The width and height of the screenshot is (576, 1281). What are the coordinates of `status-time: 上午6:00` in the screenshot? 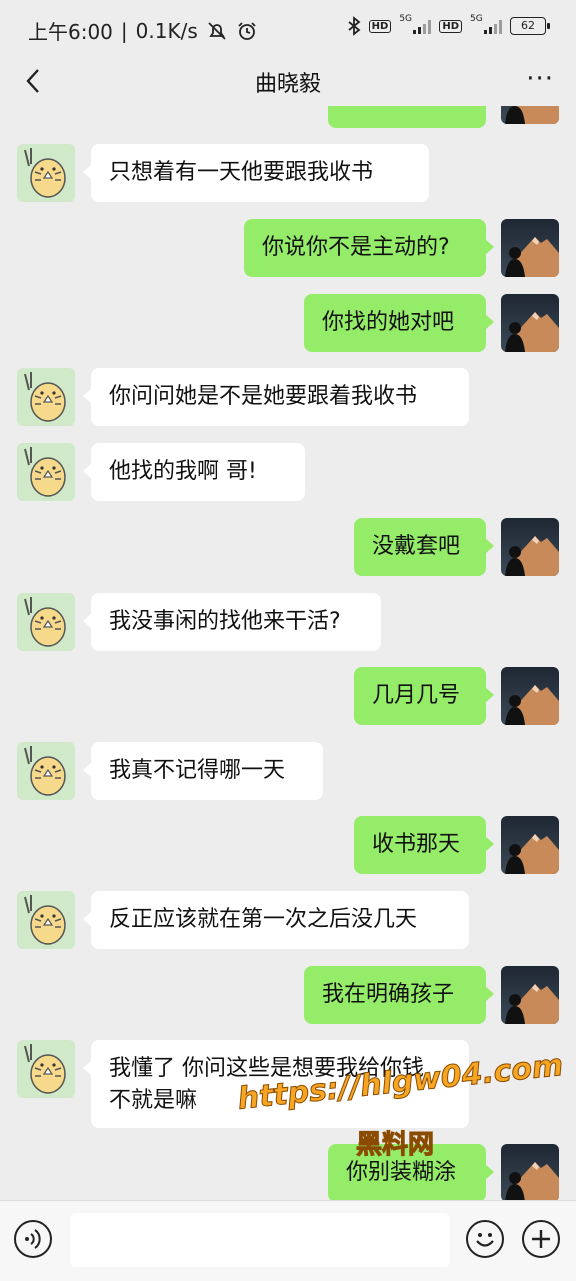 It's located at (70, 32).